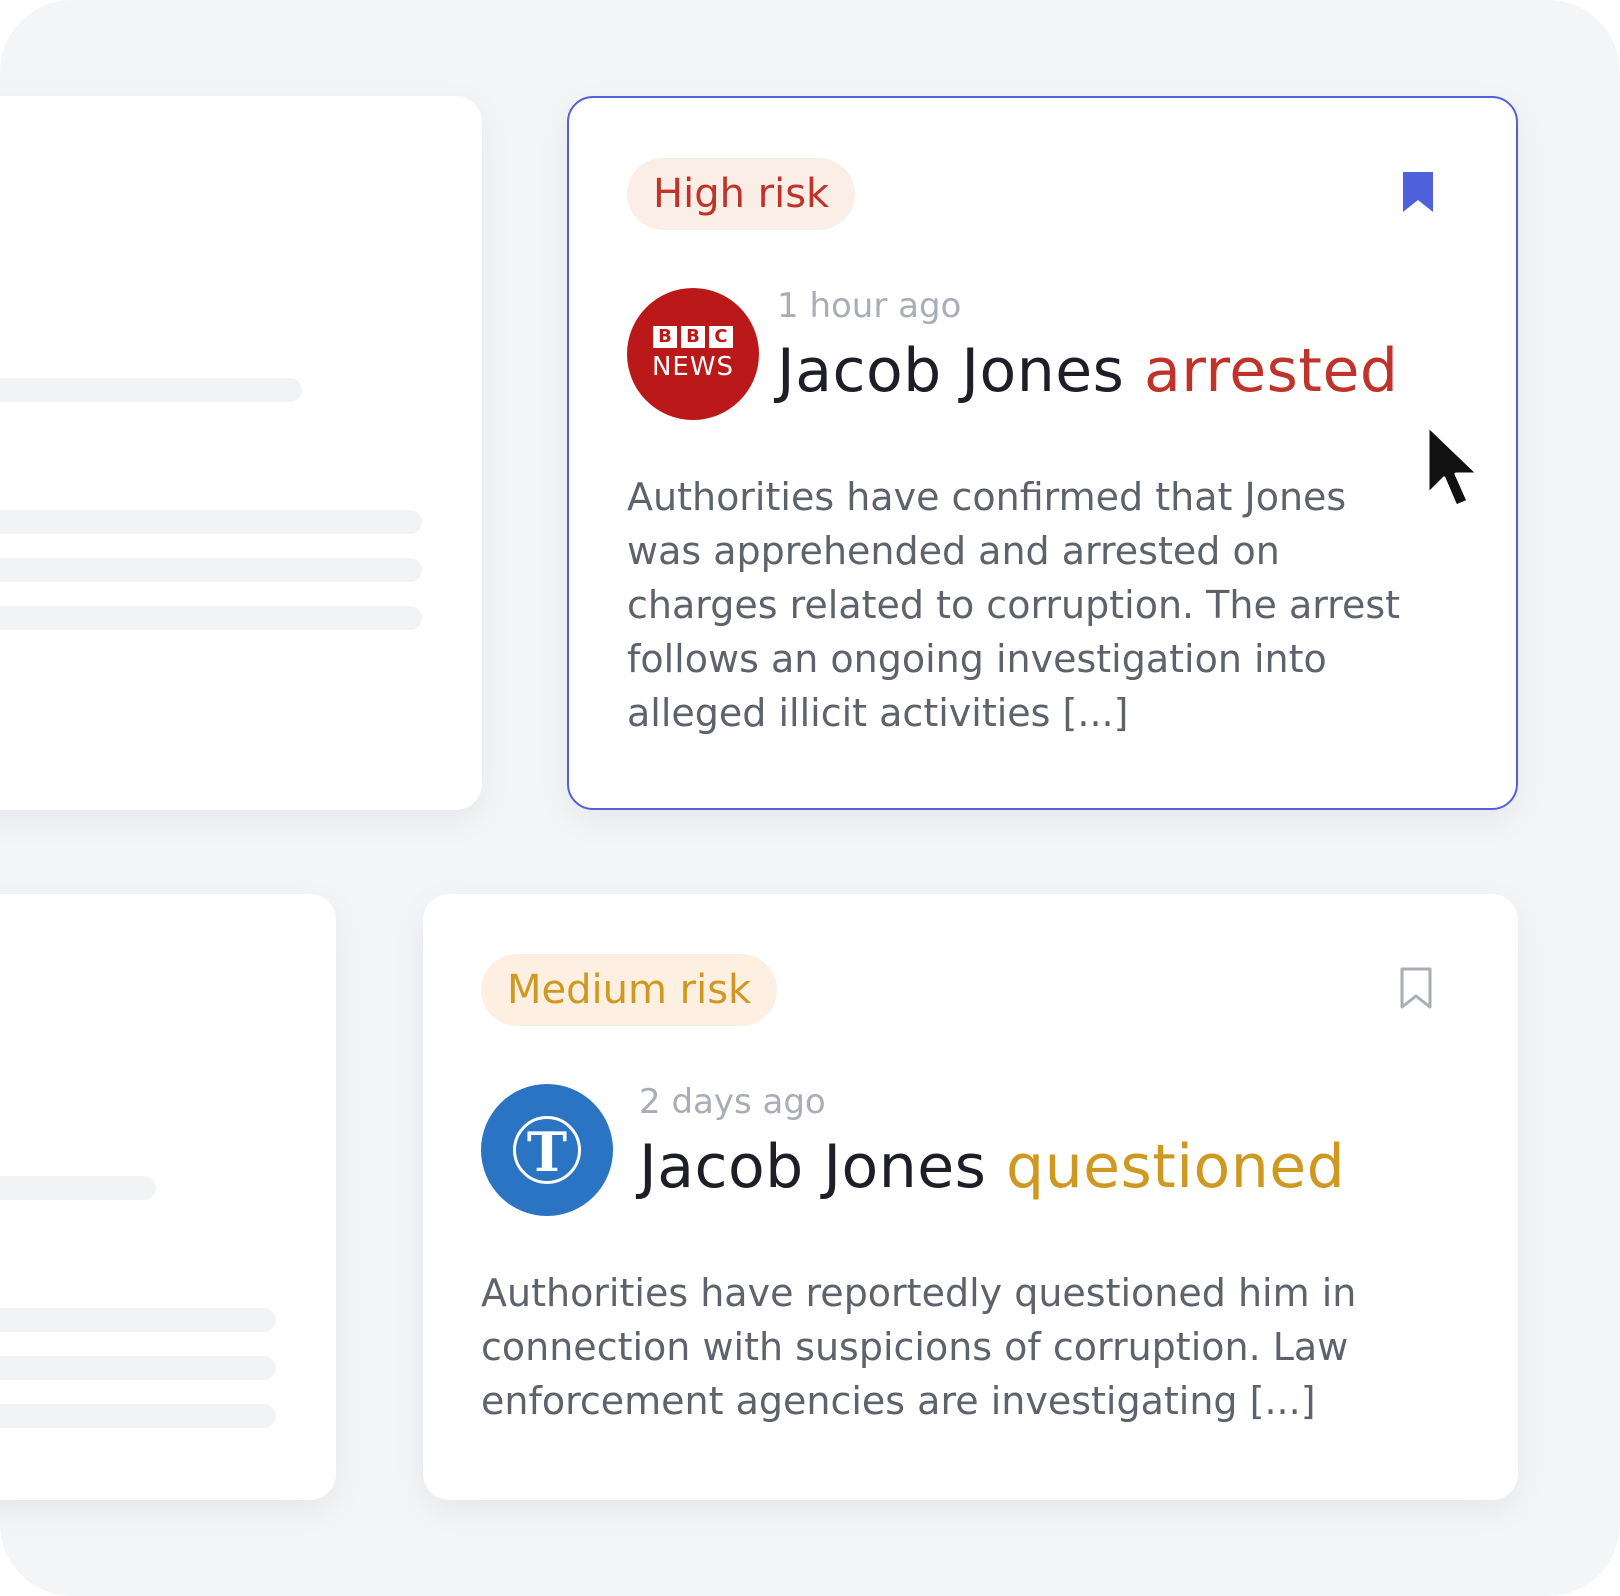 The image size is (1620, 1596). What do you see at coordinates (665, 337) in the screenshot?
I see `bbc-block-b: B` at bounding box center [665, 337].